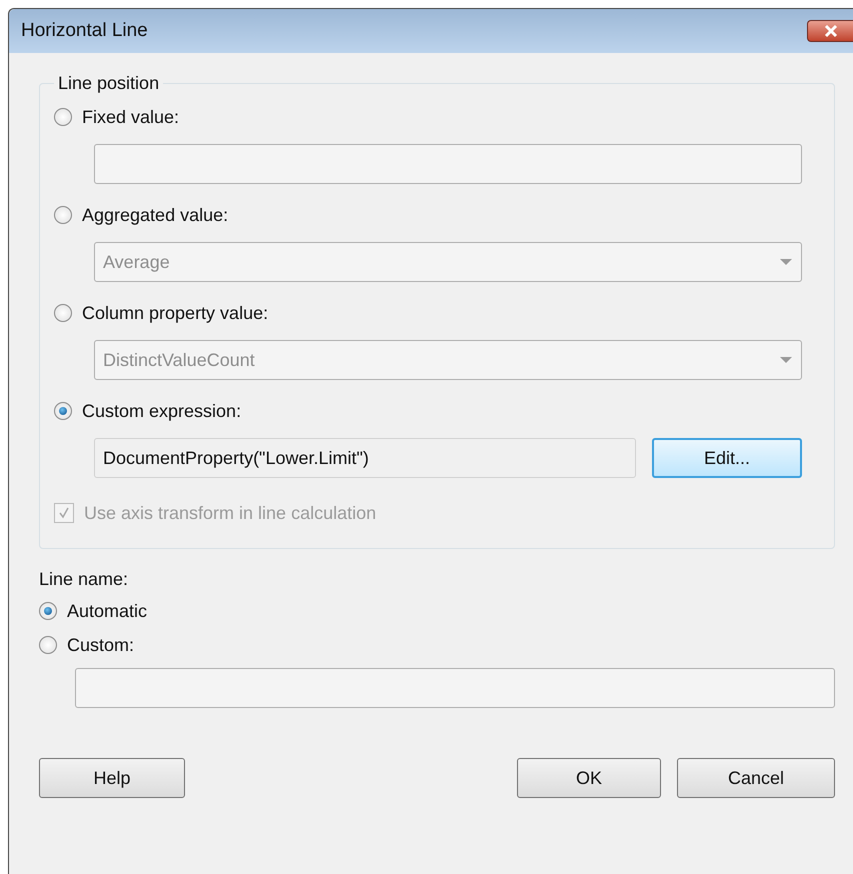  What do you see at coordinates (112, 778) in the screenshot?
I see `help-button: Help` at bounding box center [112, 778].